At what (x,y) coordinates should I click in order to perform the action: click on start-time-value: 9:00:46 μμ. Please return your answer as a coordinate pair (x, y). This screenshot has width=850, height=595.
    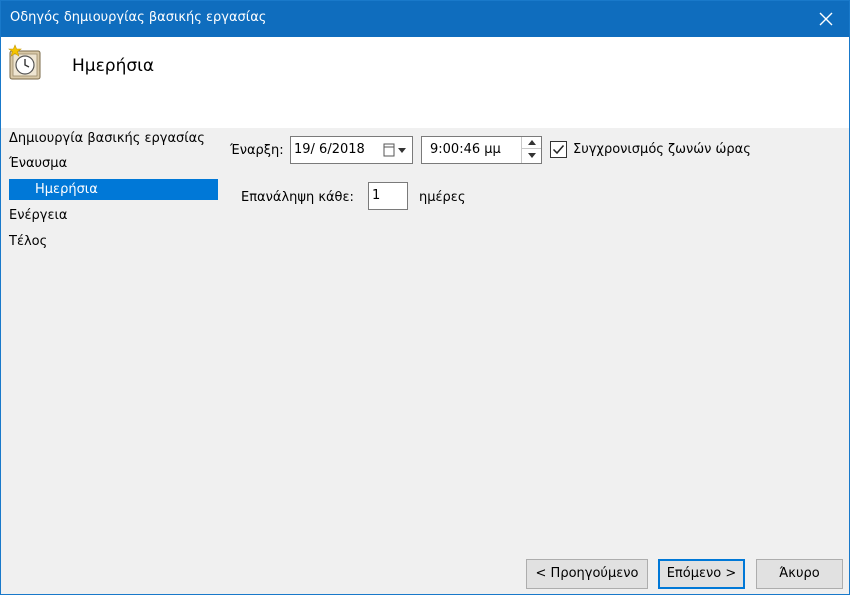
    Looking at the image, I should click on (465, 149).